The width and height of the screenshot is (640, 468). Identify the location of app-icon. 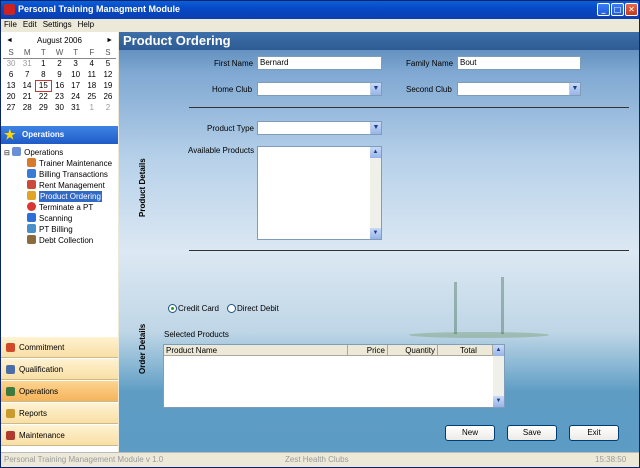
(9, 9).